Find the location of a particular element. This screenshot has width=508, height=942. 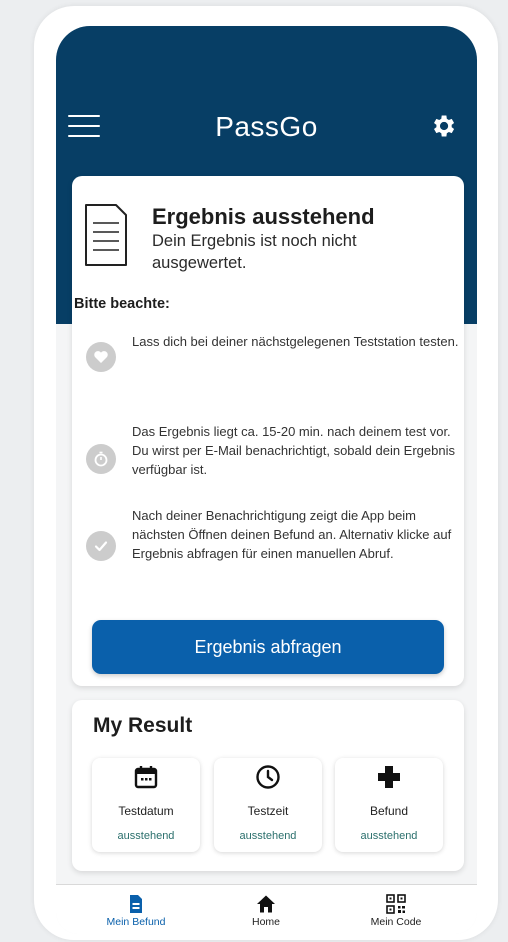

test-time-tile: Testzeit ausstehend is located at coordinates (268, 805).